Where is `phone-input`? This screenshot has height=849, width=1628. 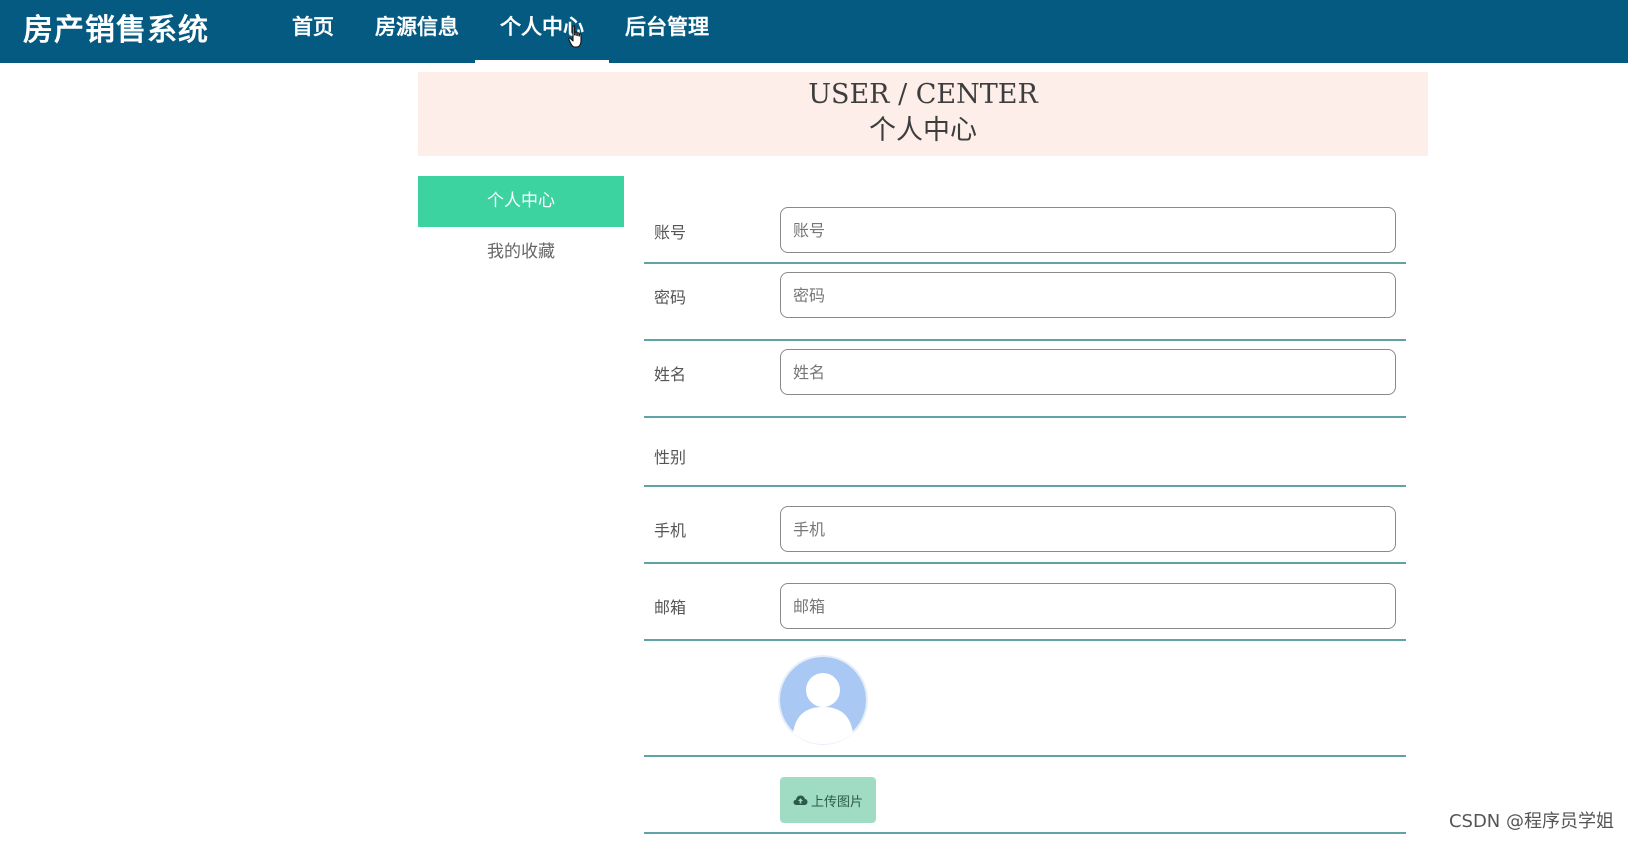 phone-input is located at coordinates (1088, 529).